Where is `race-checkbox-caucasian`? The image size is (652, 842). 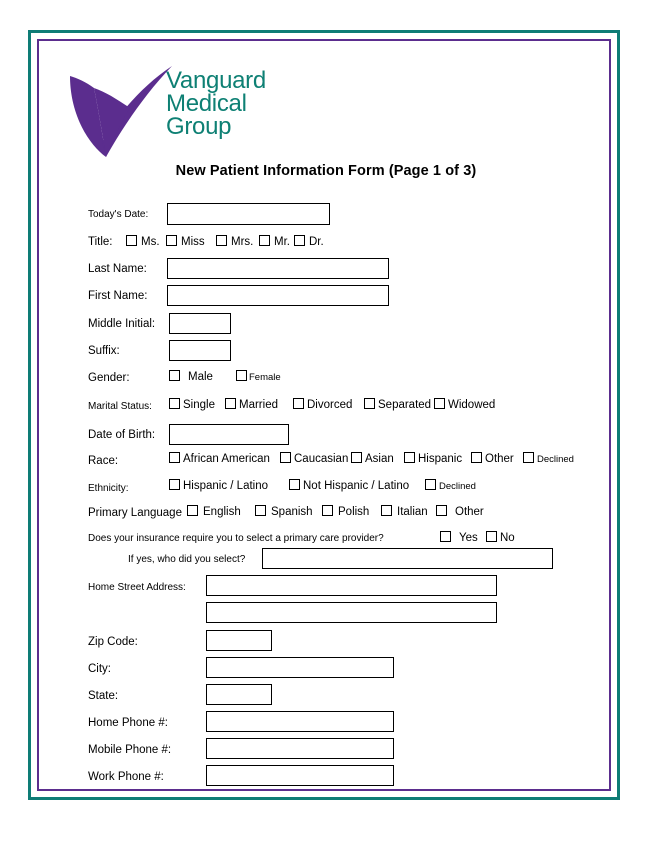
race-checkbox-caucasian is located at coordinates (285, 457).